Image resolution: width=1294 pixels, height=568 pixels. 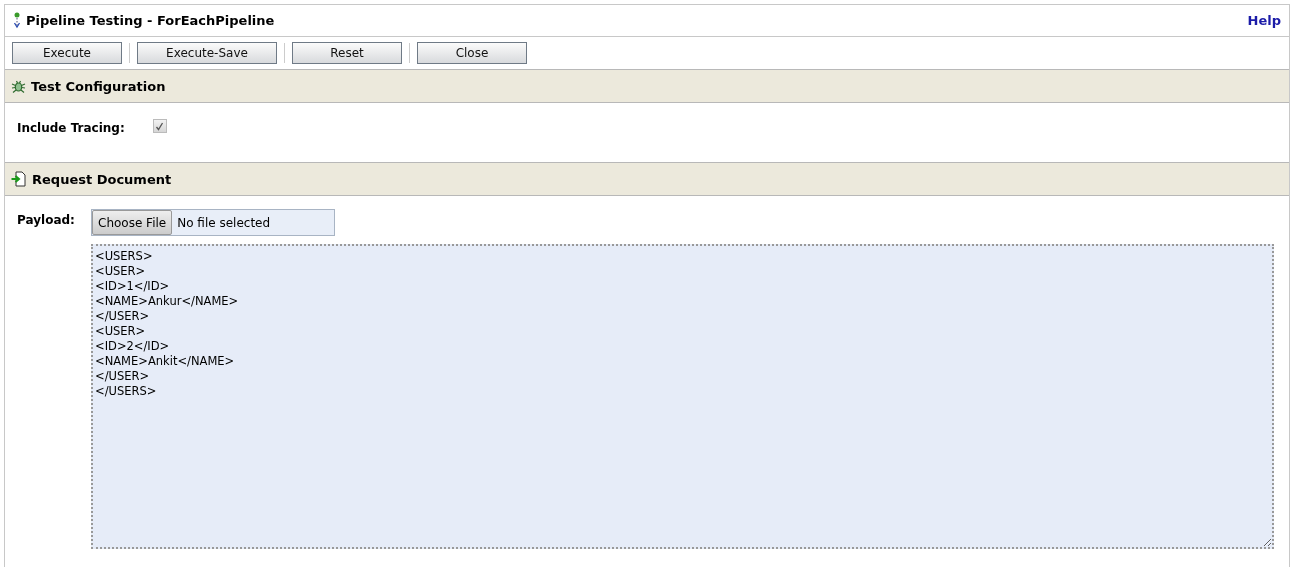 I want to click on field-label: Include Tracing:, so click(x=71, y=128).